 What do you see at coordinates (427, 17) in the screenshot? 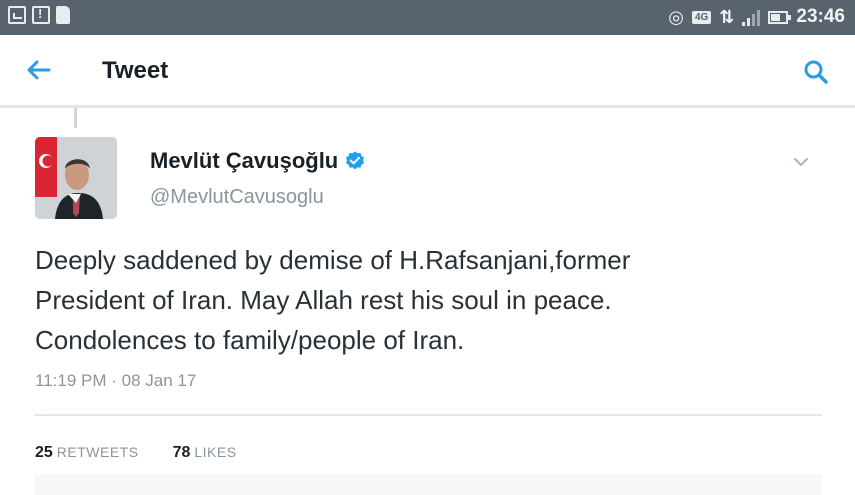
I see `status-bar: ◎ 4G ⇅ 23:46` at bounding box center [427, 17].